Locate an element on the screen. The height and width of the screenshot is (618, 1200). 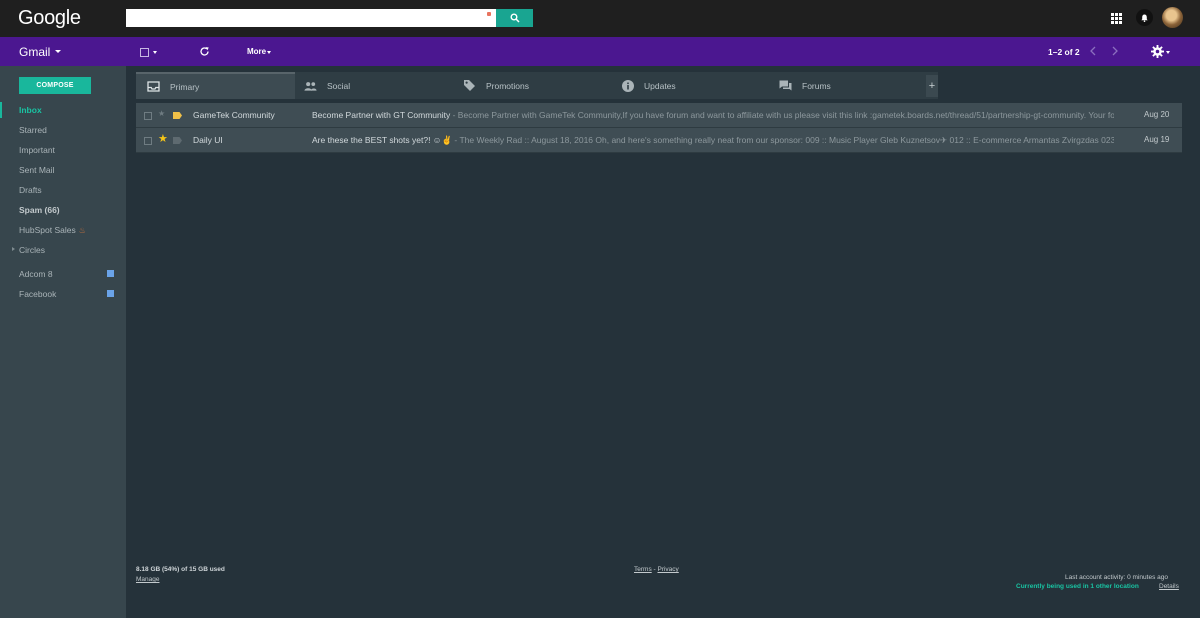
compose-button: COMPOSE is located at coordinates (55, 85).